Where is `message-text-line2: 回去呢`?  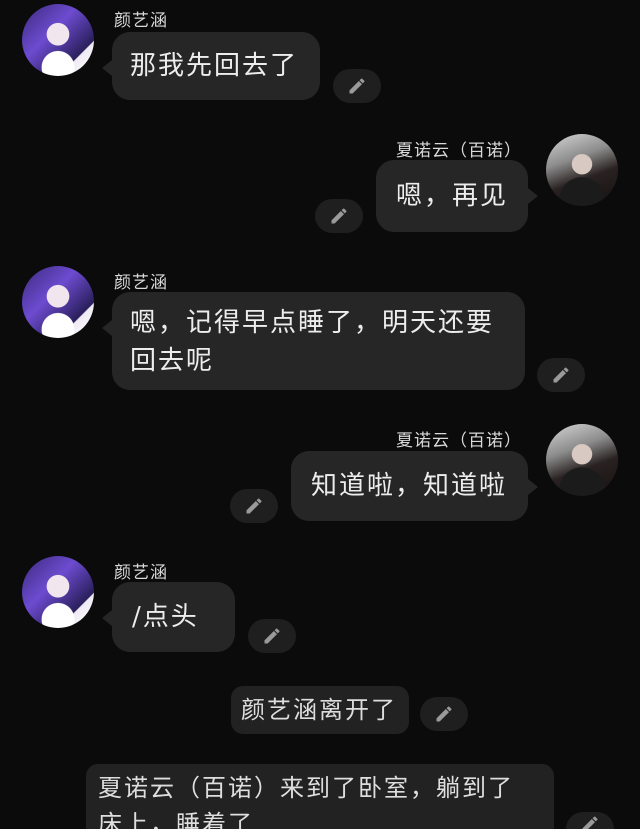
message-text-line2: 回去呢 is located at coordinates (172, 361).